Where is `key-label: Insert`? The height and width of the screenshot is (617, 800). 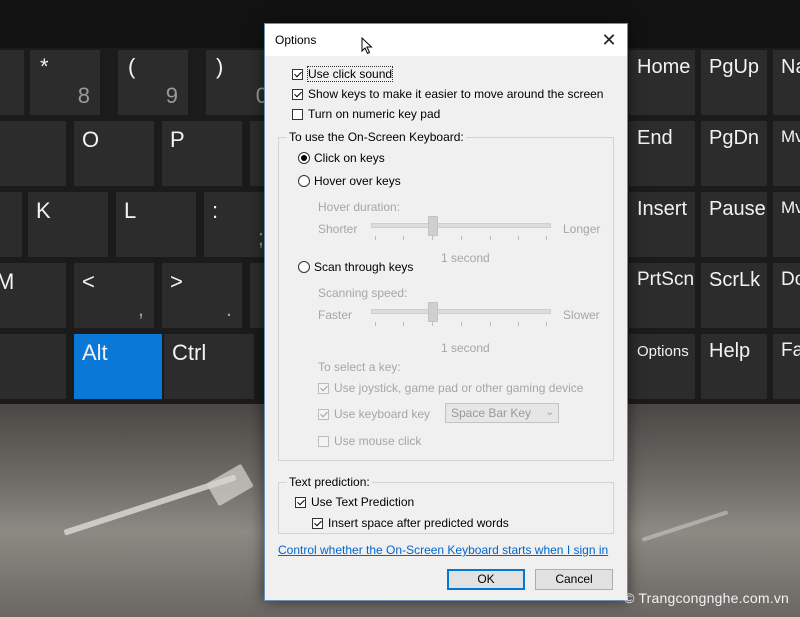 key-label: Insert is located at coordinates (662, 209).